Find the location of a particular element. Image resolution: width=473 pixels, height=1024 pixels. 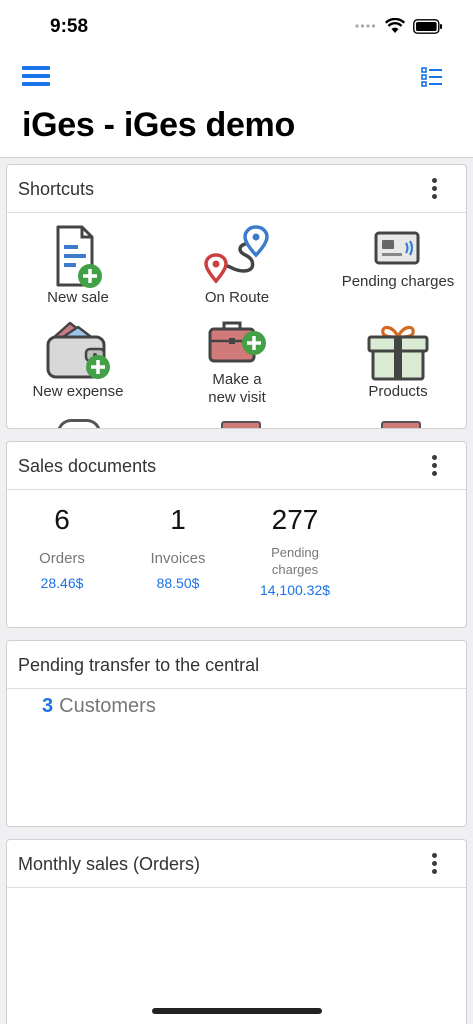

stat-pending-charges: 277 Pending charges 14,100.32$ is located at coordinates (295, 551).